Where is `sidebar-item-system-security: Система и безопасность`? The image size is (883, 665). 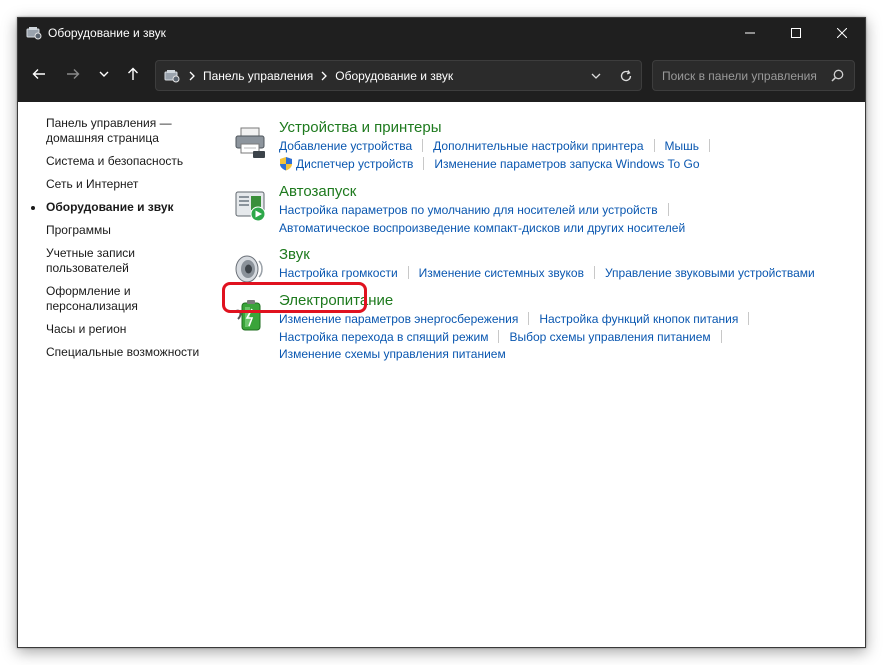
sidebar-item-system-security: Система и безопасность is located at coordinates (131, 161).